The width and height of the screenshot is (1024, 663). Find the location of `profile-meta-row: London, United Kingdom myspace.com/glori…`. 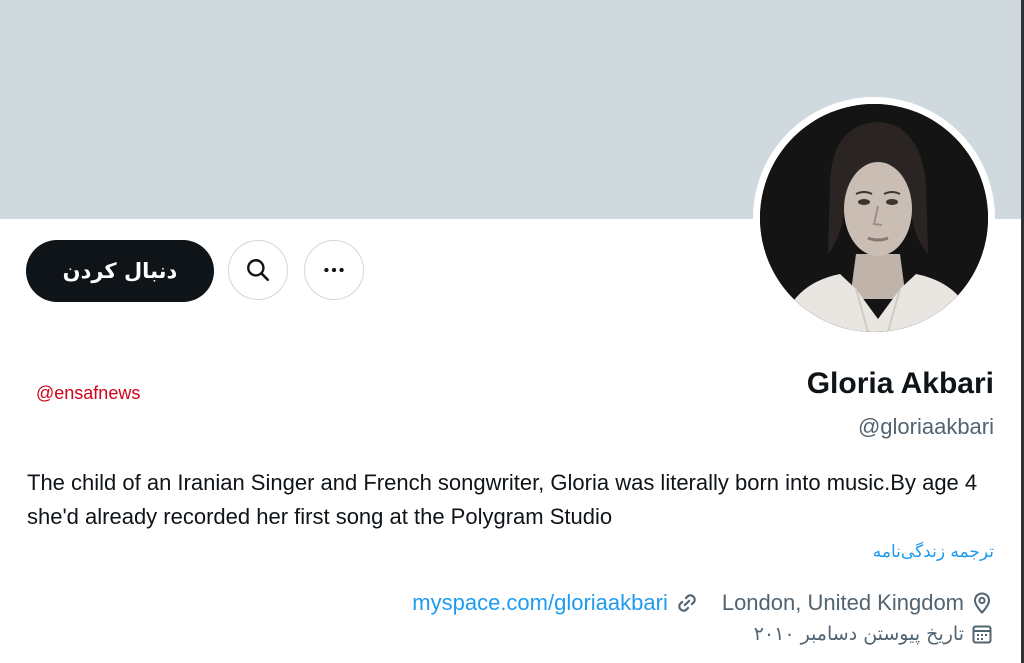

profile-meta-row: London, United Kingdom myspace.com/glori… is located at coordinates (703, 603).